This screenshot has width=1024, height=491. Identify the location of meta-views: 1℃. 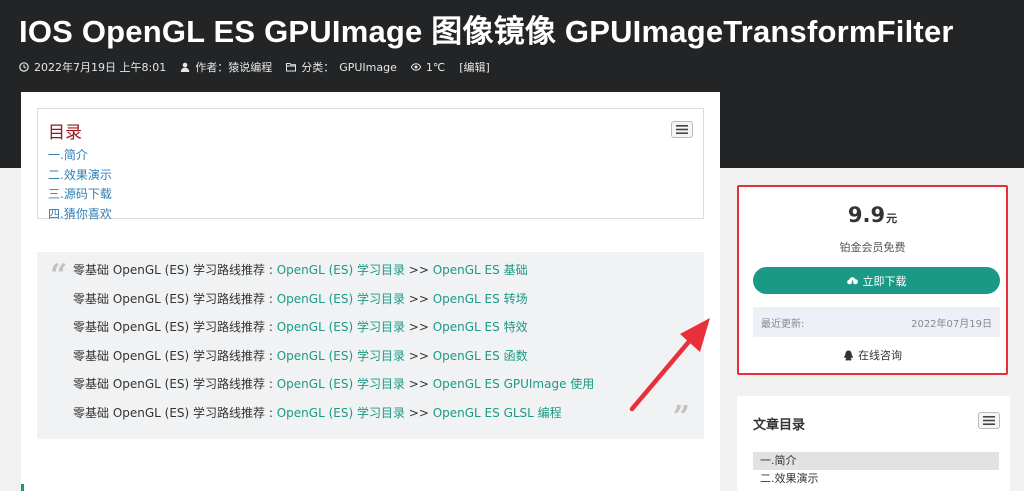
(428, 67).